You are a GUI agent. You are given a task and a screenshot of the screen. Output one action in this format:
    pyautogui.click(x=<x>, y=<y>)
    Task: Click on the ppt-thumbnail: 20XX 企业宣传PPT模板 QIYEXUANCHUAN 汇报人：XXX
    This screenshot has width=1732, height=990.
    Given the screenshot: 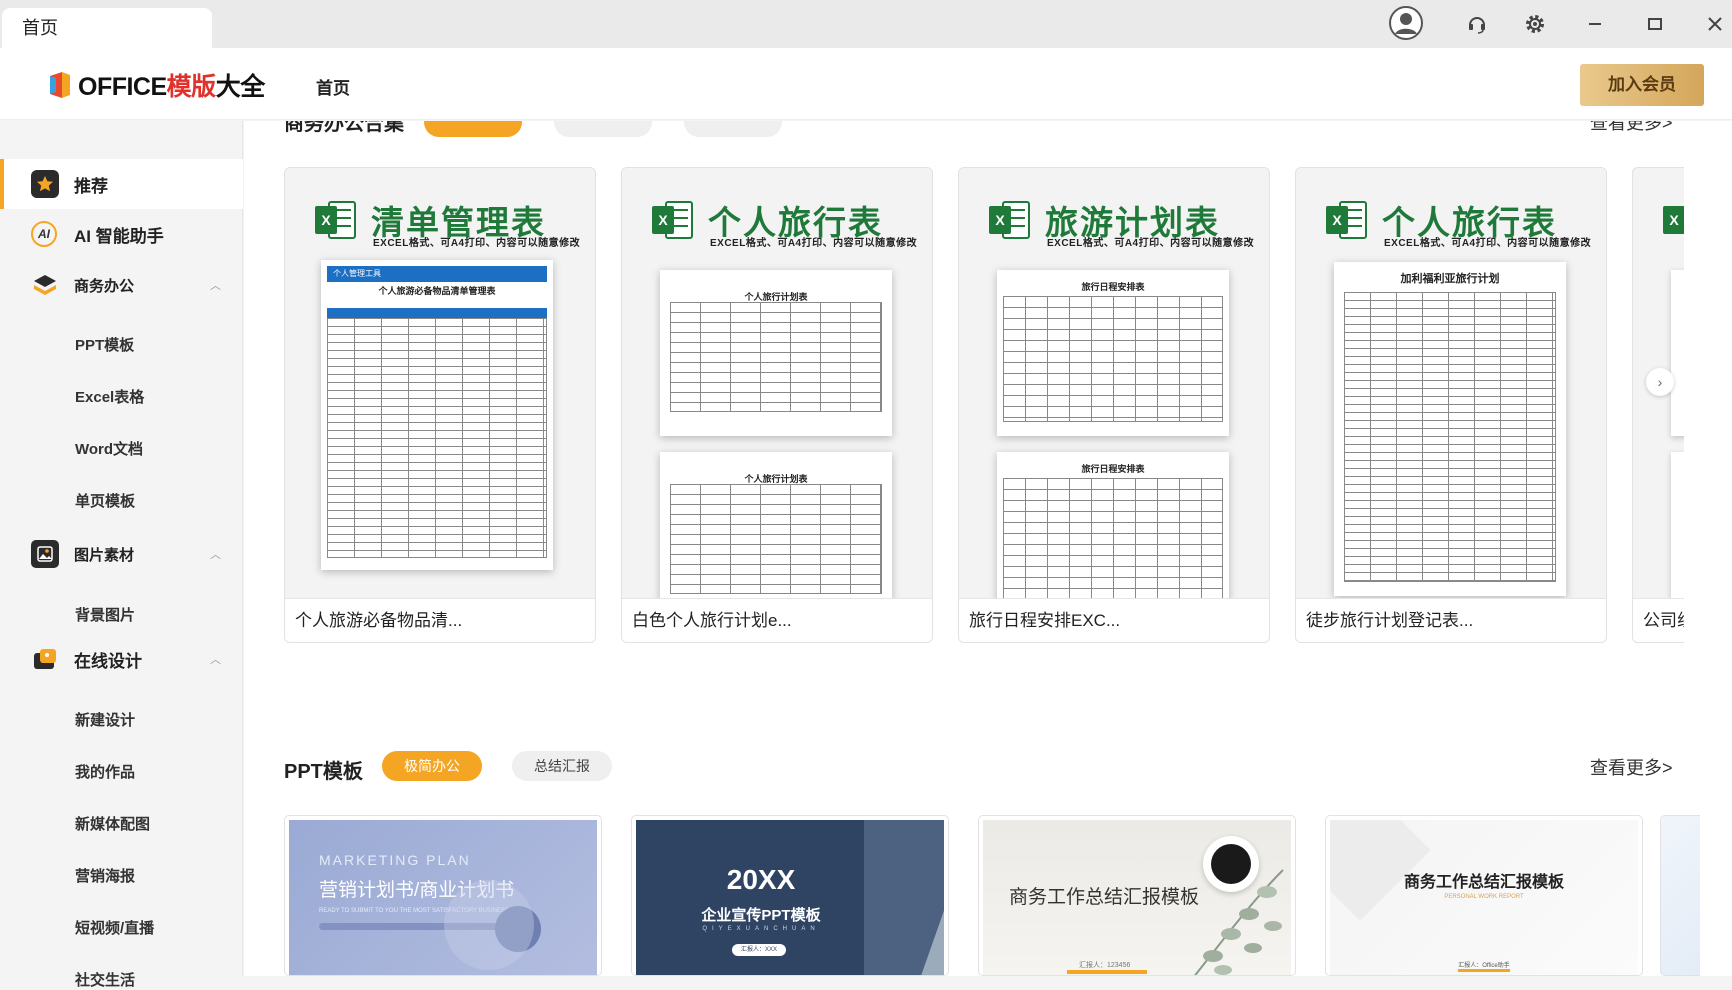 What is the action you would take?
    pyautogui.click(x=790, y=897)
    